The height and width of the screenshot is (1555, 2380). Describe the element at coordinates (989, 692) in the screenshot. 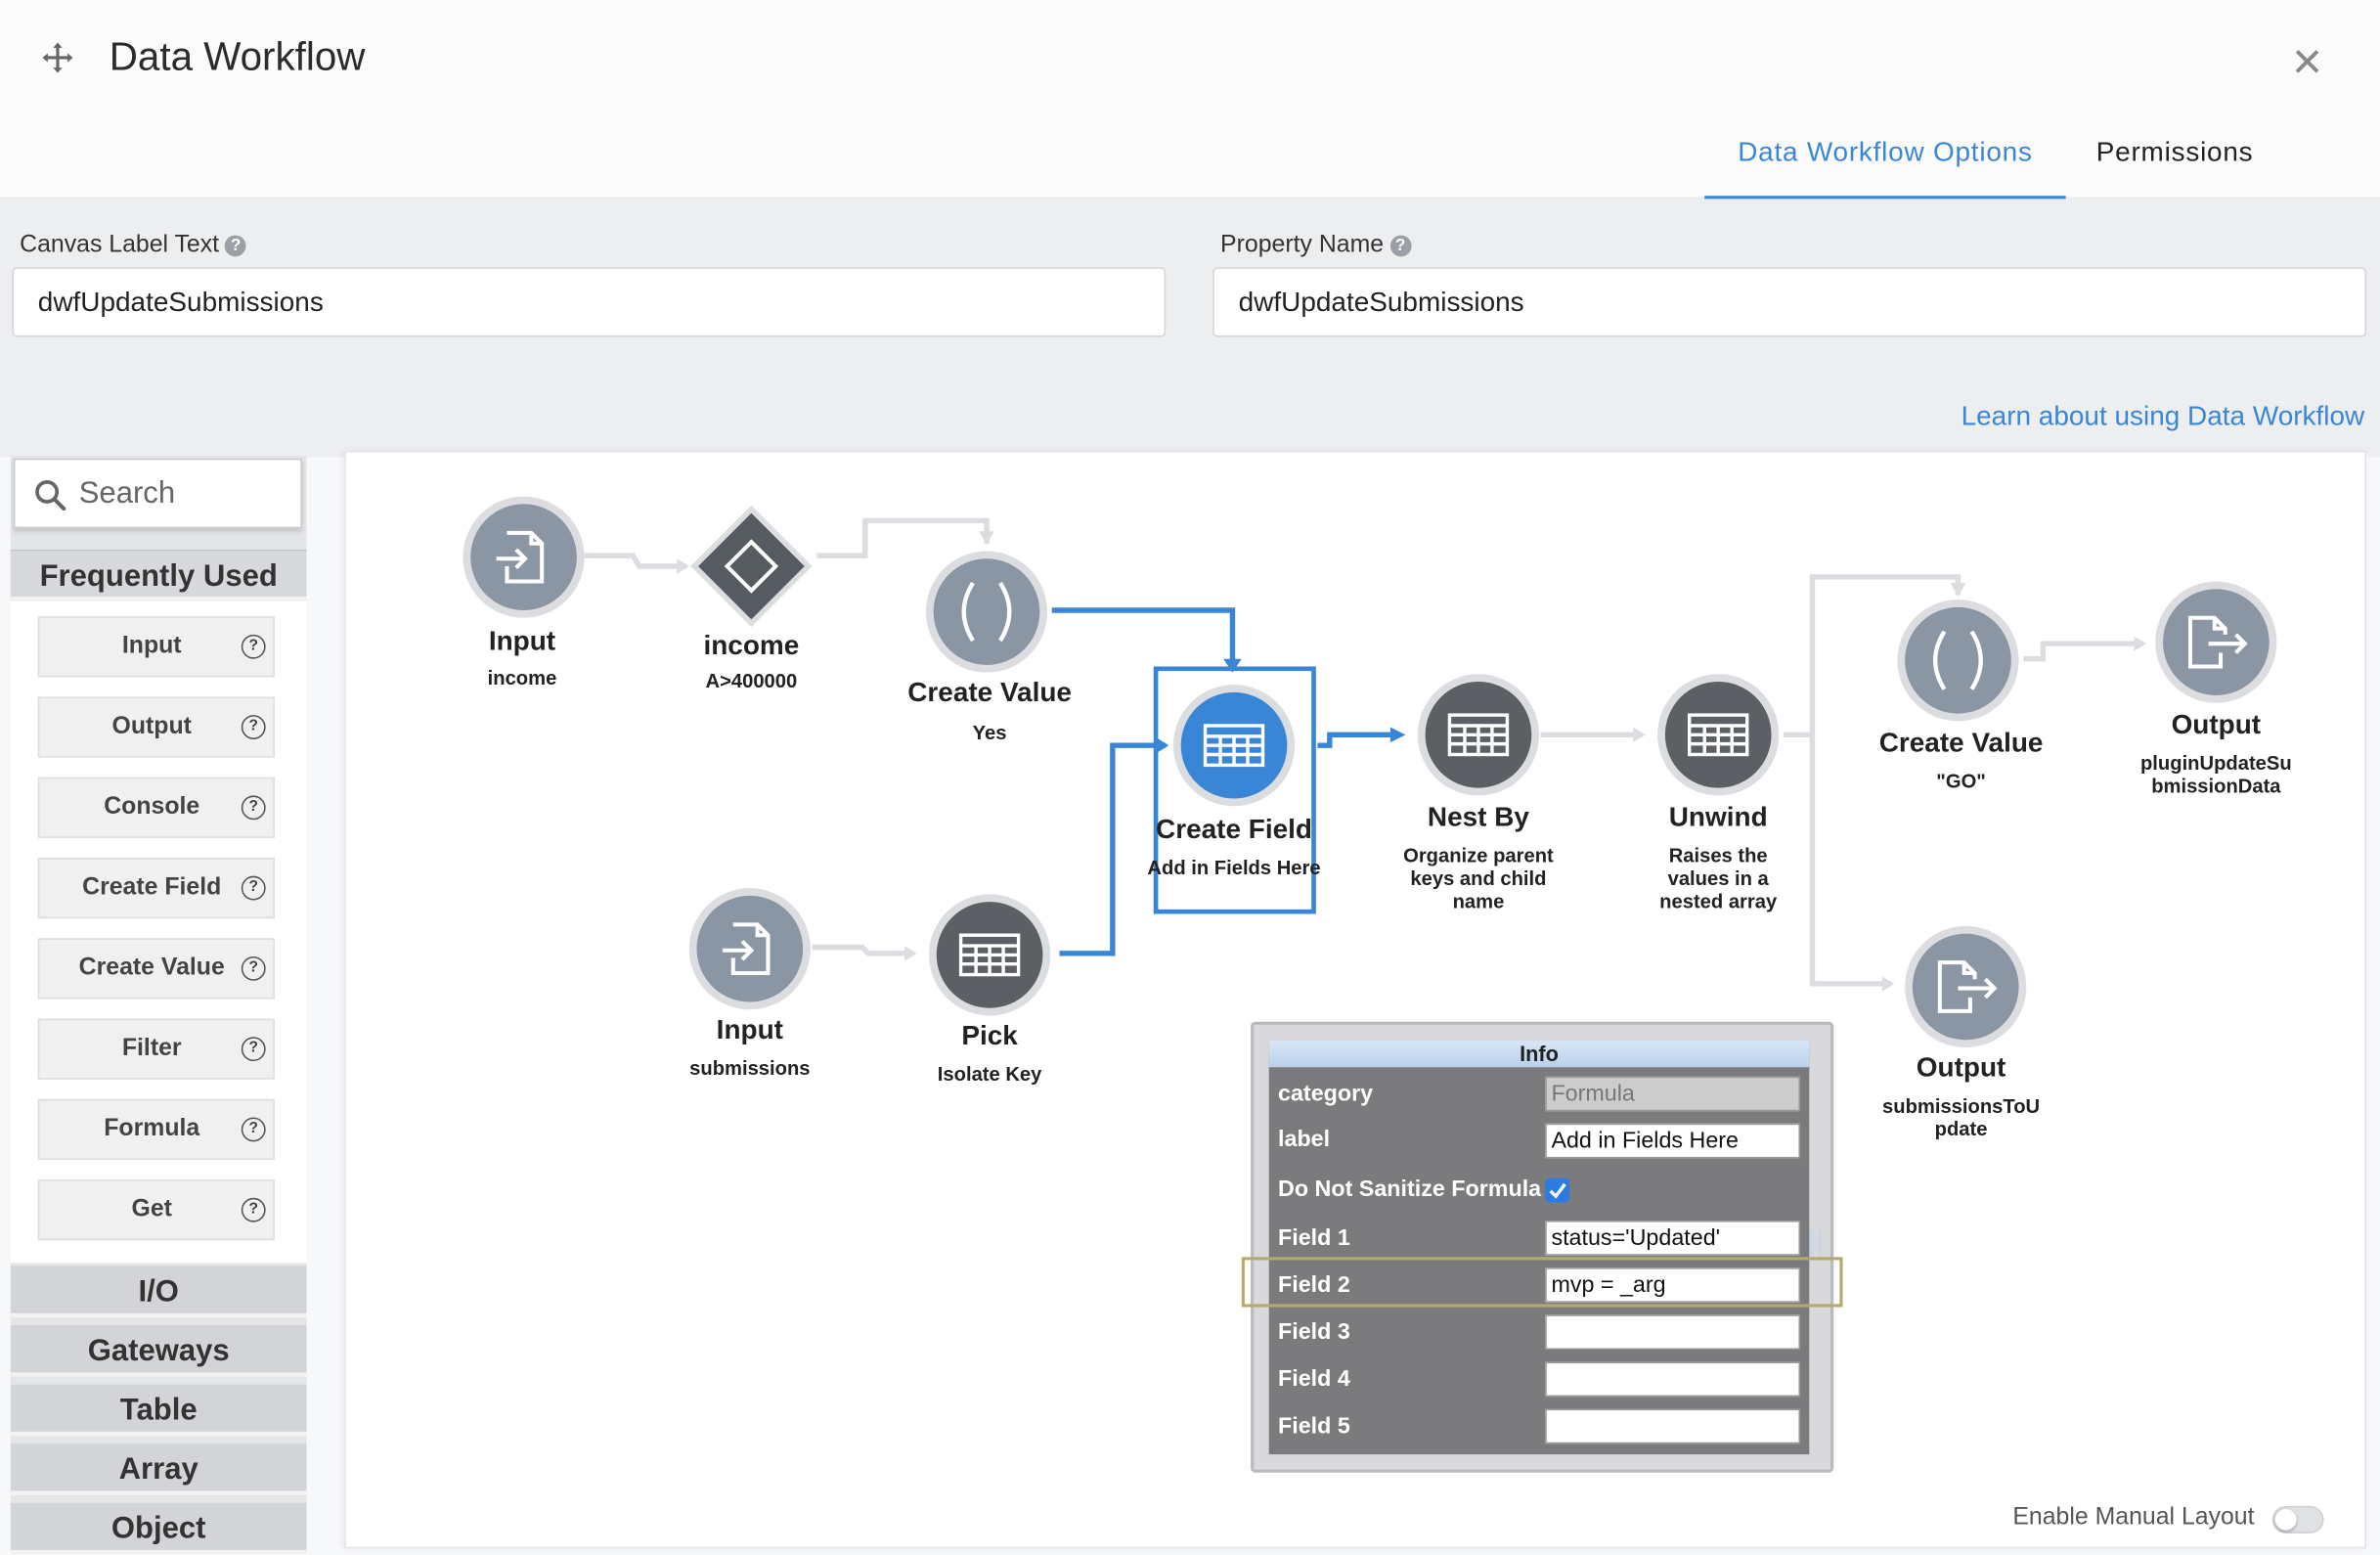

I see `node-name: Create Value` at that location.